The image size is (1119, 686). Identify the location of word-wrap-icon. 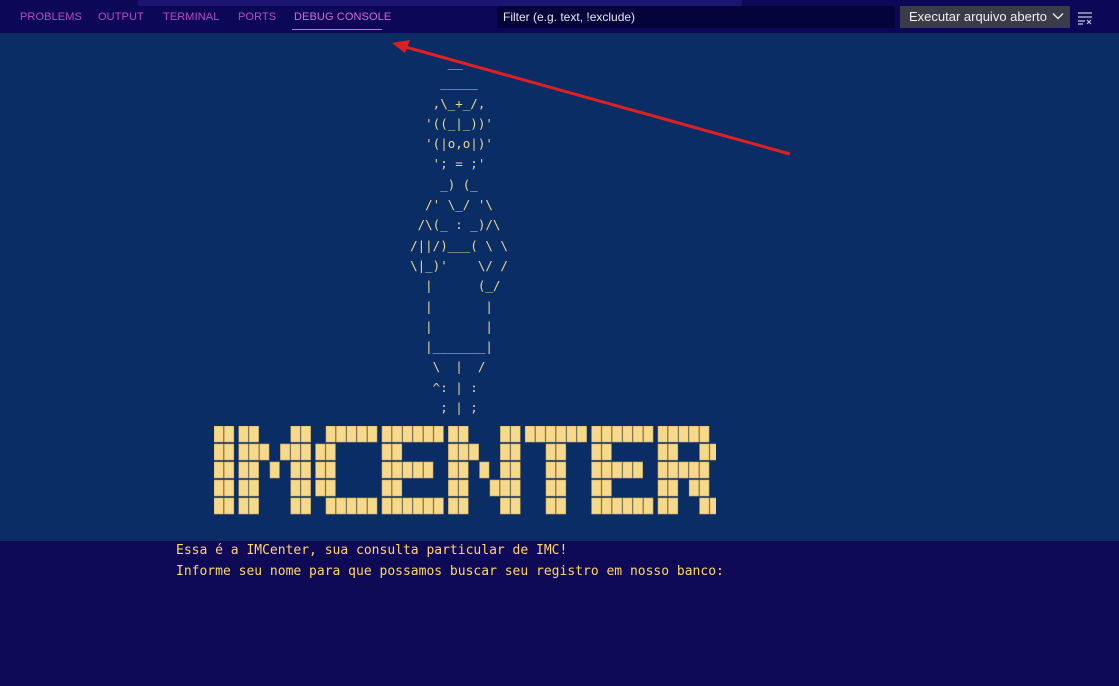
(1085, 18).